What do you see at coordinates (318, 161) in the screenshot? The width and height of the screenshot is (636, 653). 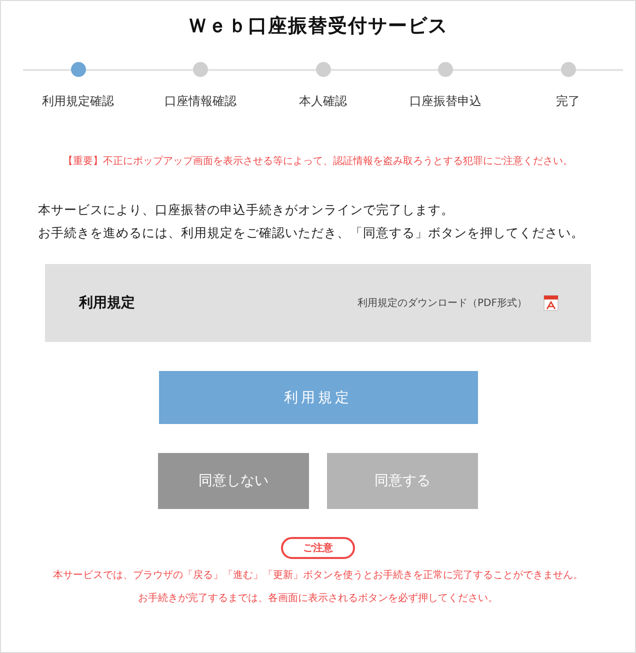 I see `warning-text: 【重要】不正にポップアップ画面を表示させる等によって、認証情報を盗み取ろうとする犯罪にご注意ください。` at bounding box center [318, 161].